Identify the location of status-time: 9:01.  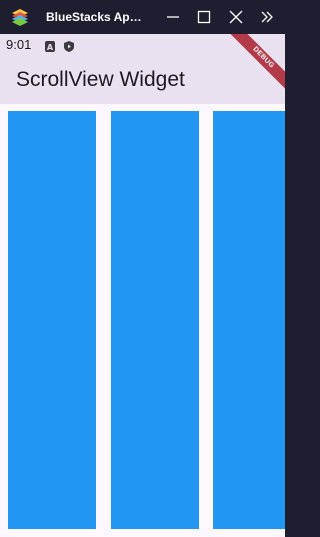
(19, 44).